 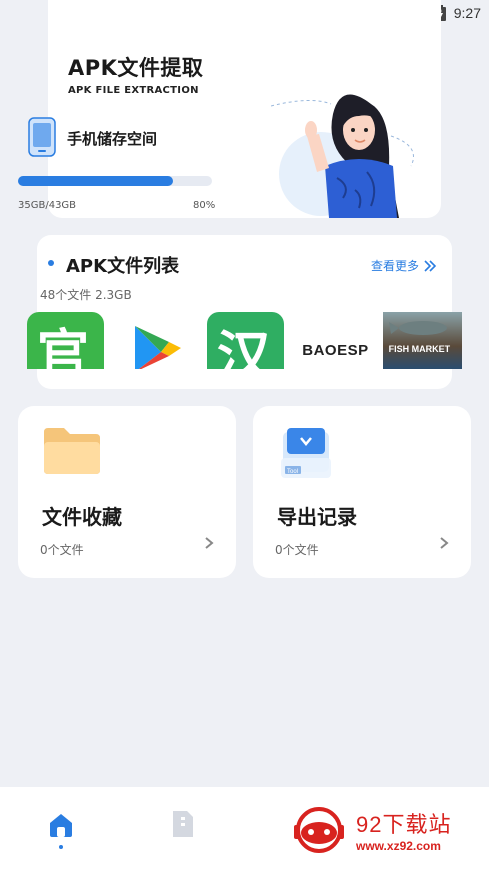 What do you see at coordinates (419, 349) in the screenshot?
I see `app-icon-fish-market-glyph: FISH MARKET` at bounding box center [419, 349].